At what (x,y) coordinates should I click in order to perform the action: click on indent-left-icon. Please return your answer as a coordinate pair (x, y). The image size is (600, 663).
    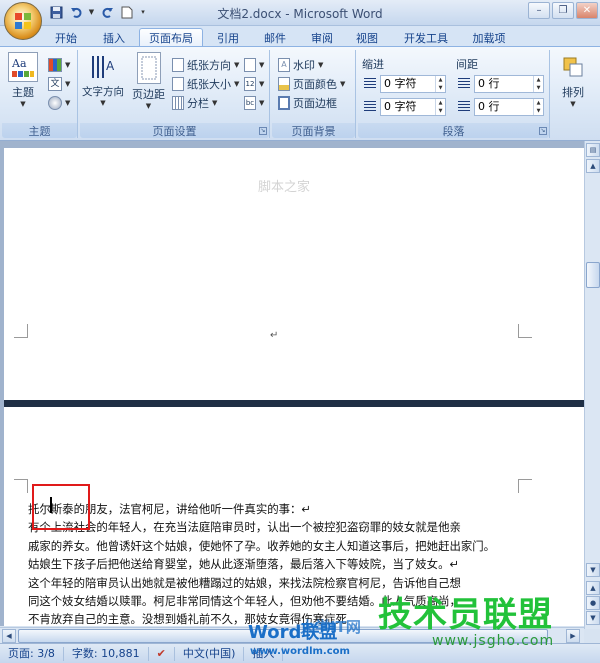
    Looking at the image, I should click on (370, 84).